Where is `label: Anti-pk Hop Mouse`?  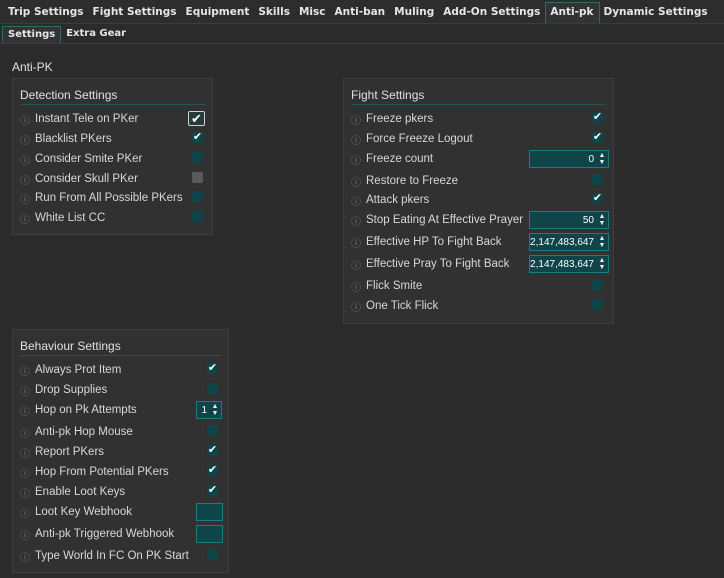 label: Anti-pk Hop Mouse is located at coordinates (84, 432).